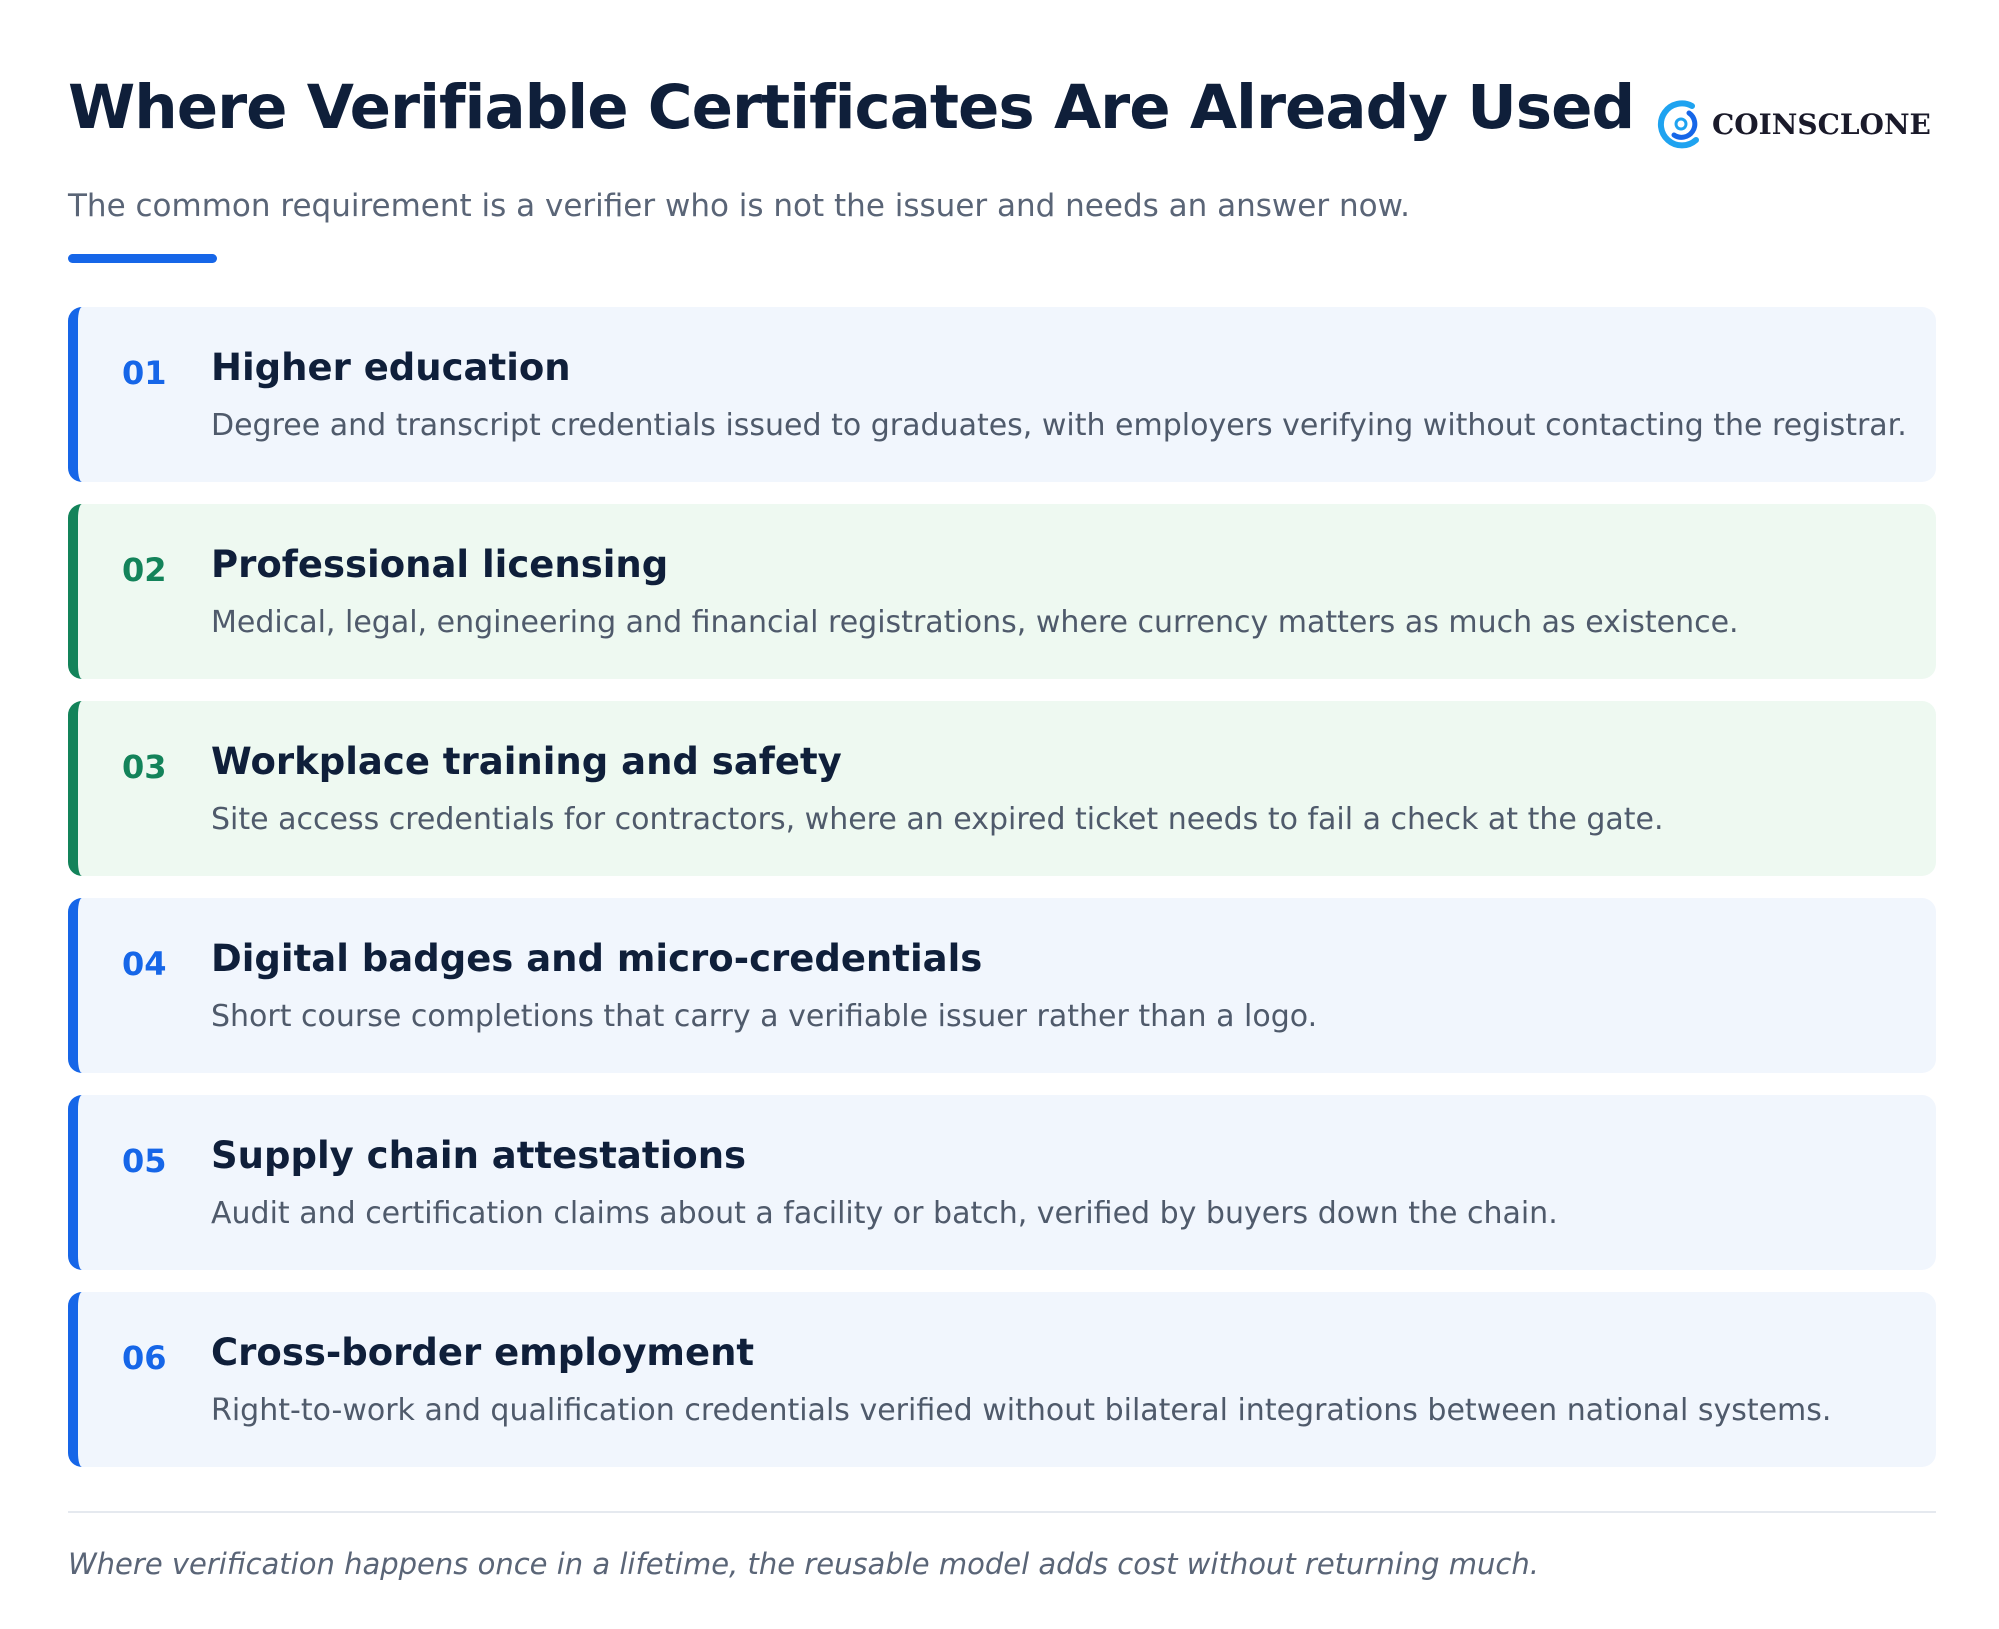 The height and width of the screenshot is (1629, 1999). Describe the element at coordinates (142, 258) in the screenshot. I see `title-accent-bar` at that location.